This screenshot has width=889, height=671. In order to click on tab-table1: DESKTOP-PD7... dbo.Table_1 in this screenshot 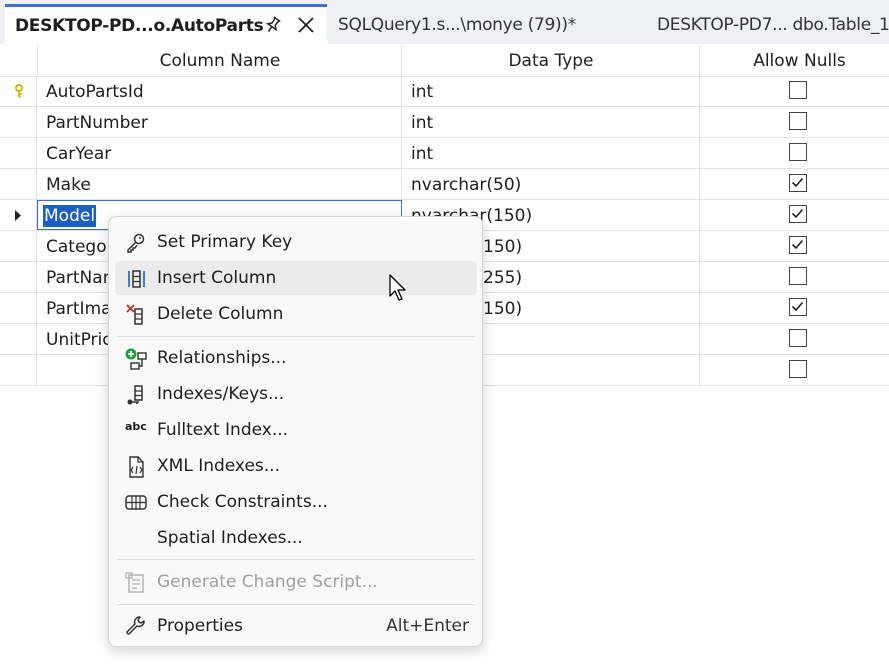, I will do `click(773, 25)`.